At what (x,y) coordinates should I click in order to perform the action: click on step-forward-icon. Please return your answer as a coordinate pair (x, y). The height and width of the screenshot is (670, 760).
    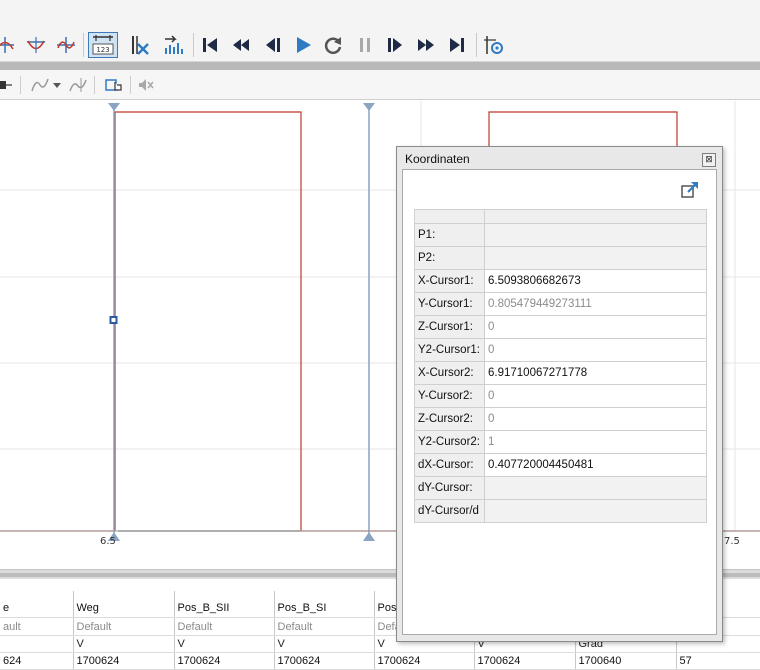
    Looking at the image, I should click on (396, 45).